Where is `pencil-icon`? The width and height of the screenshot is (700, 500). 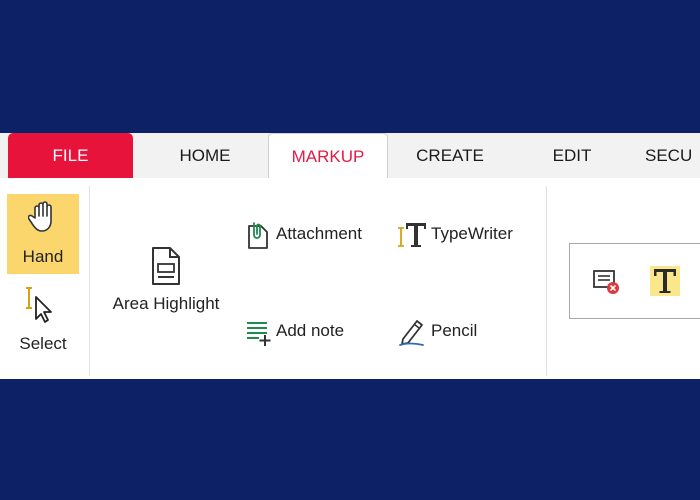 pencil-icon is located at coordinates (412, 338).